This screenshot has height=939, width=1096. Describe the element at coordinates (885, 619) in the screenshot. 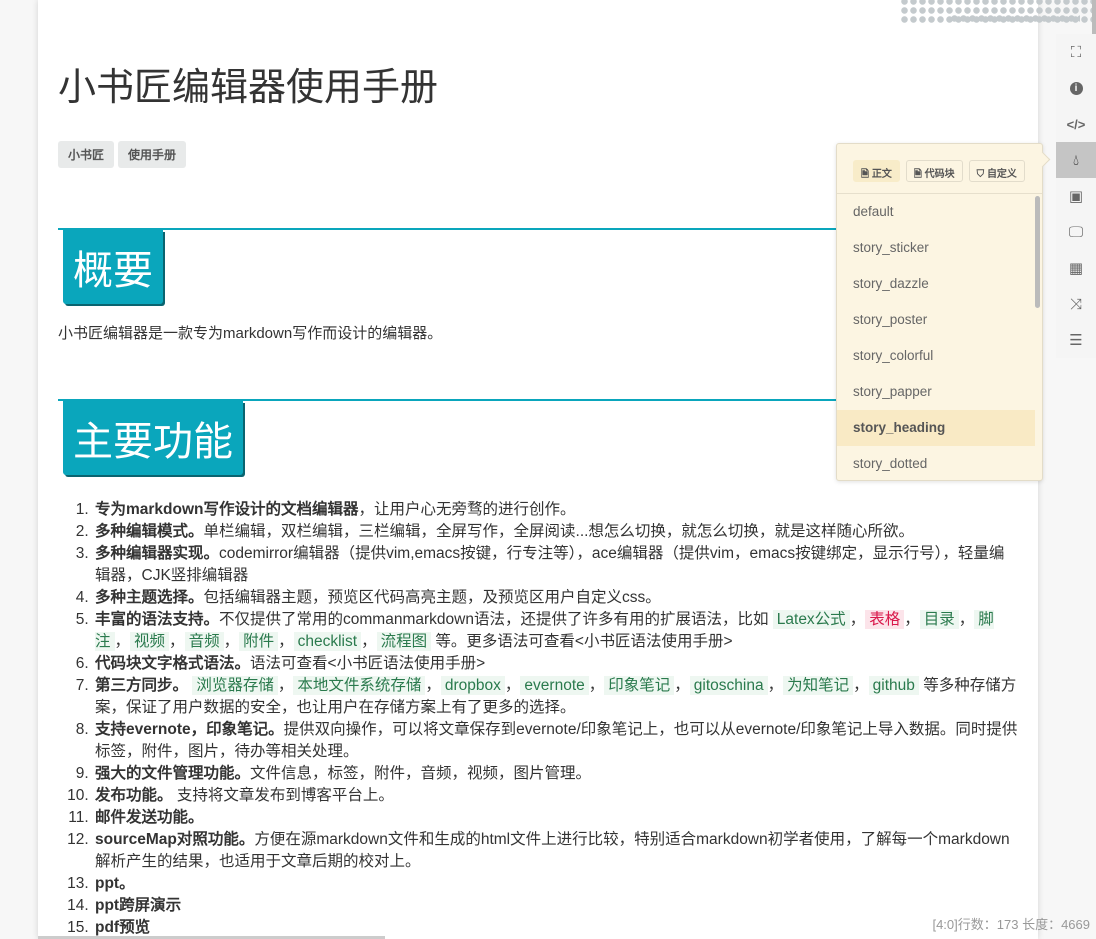

I see `inline-code: 表格` at that location.